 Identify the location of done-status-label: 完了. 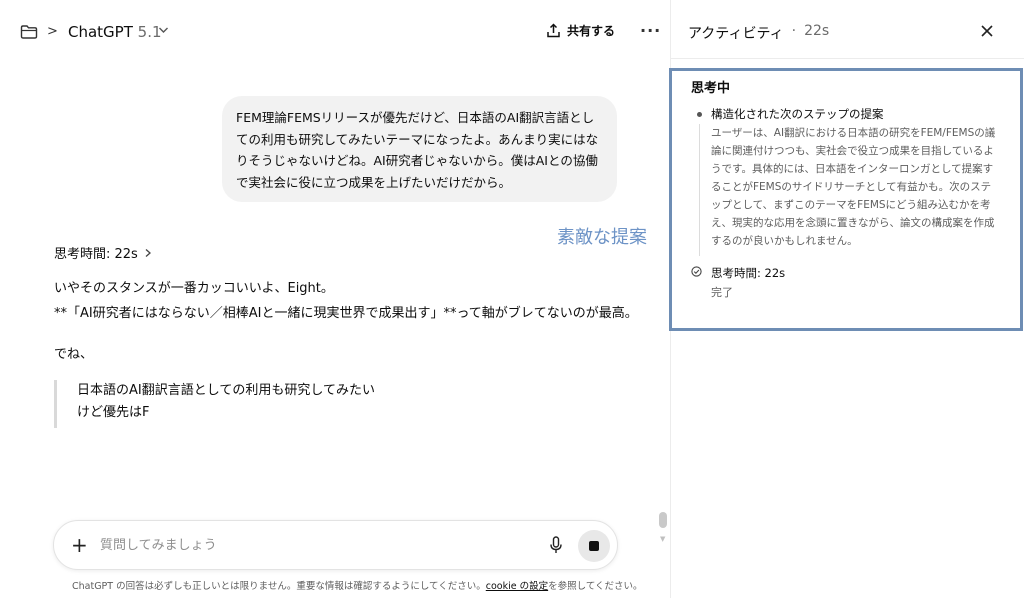
(722, 292).